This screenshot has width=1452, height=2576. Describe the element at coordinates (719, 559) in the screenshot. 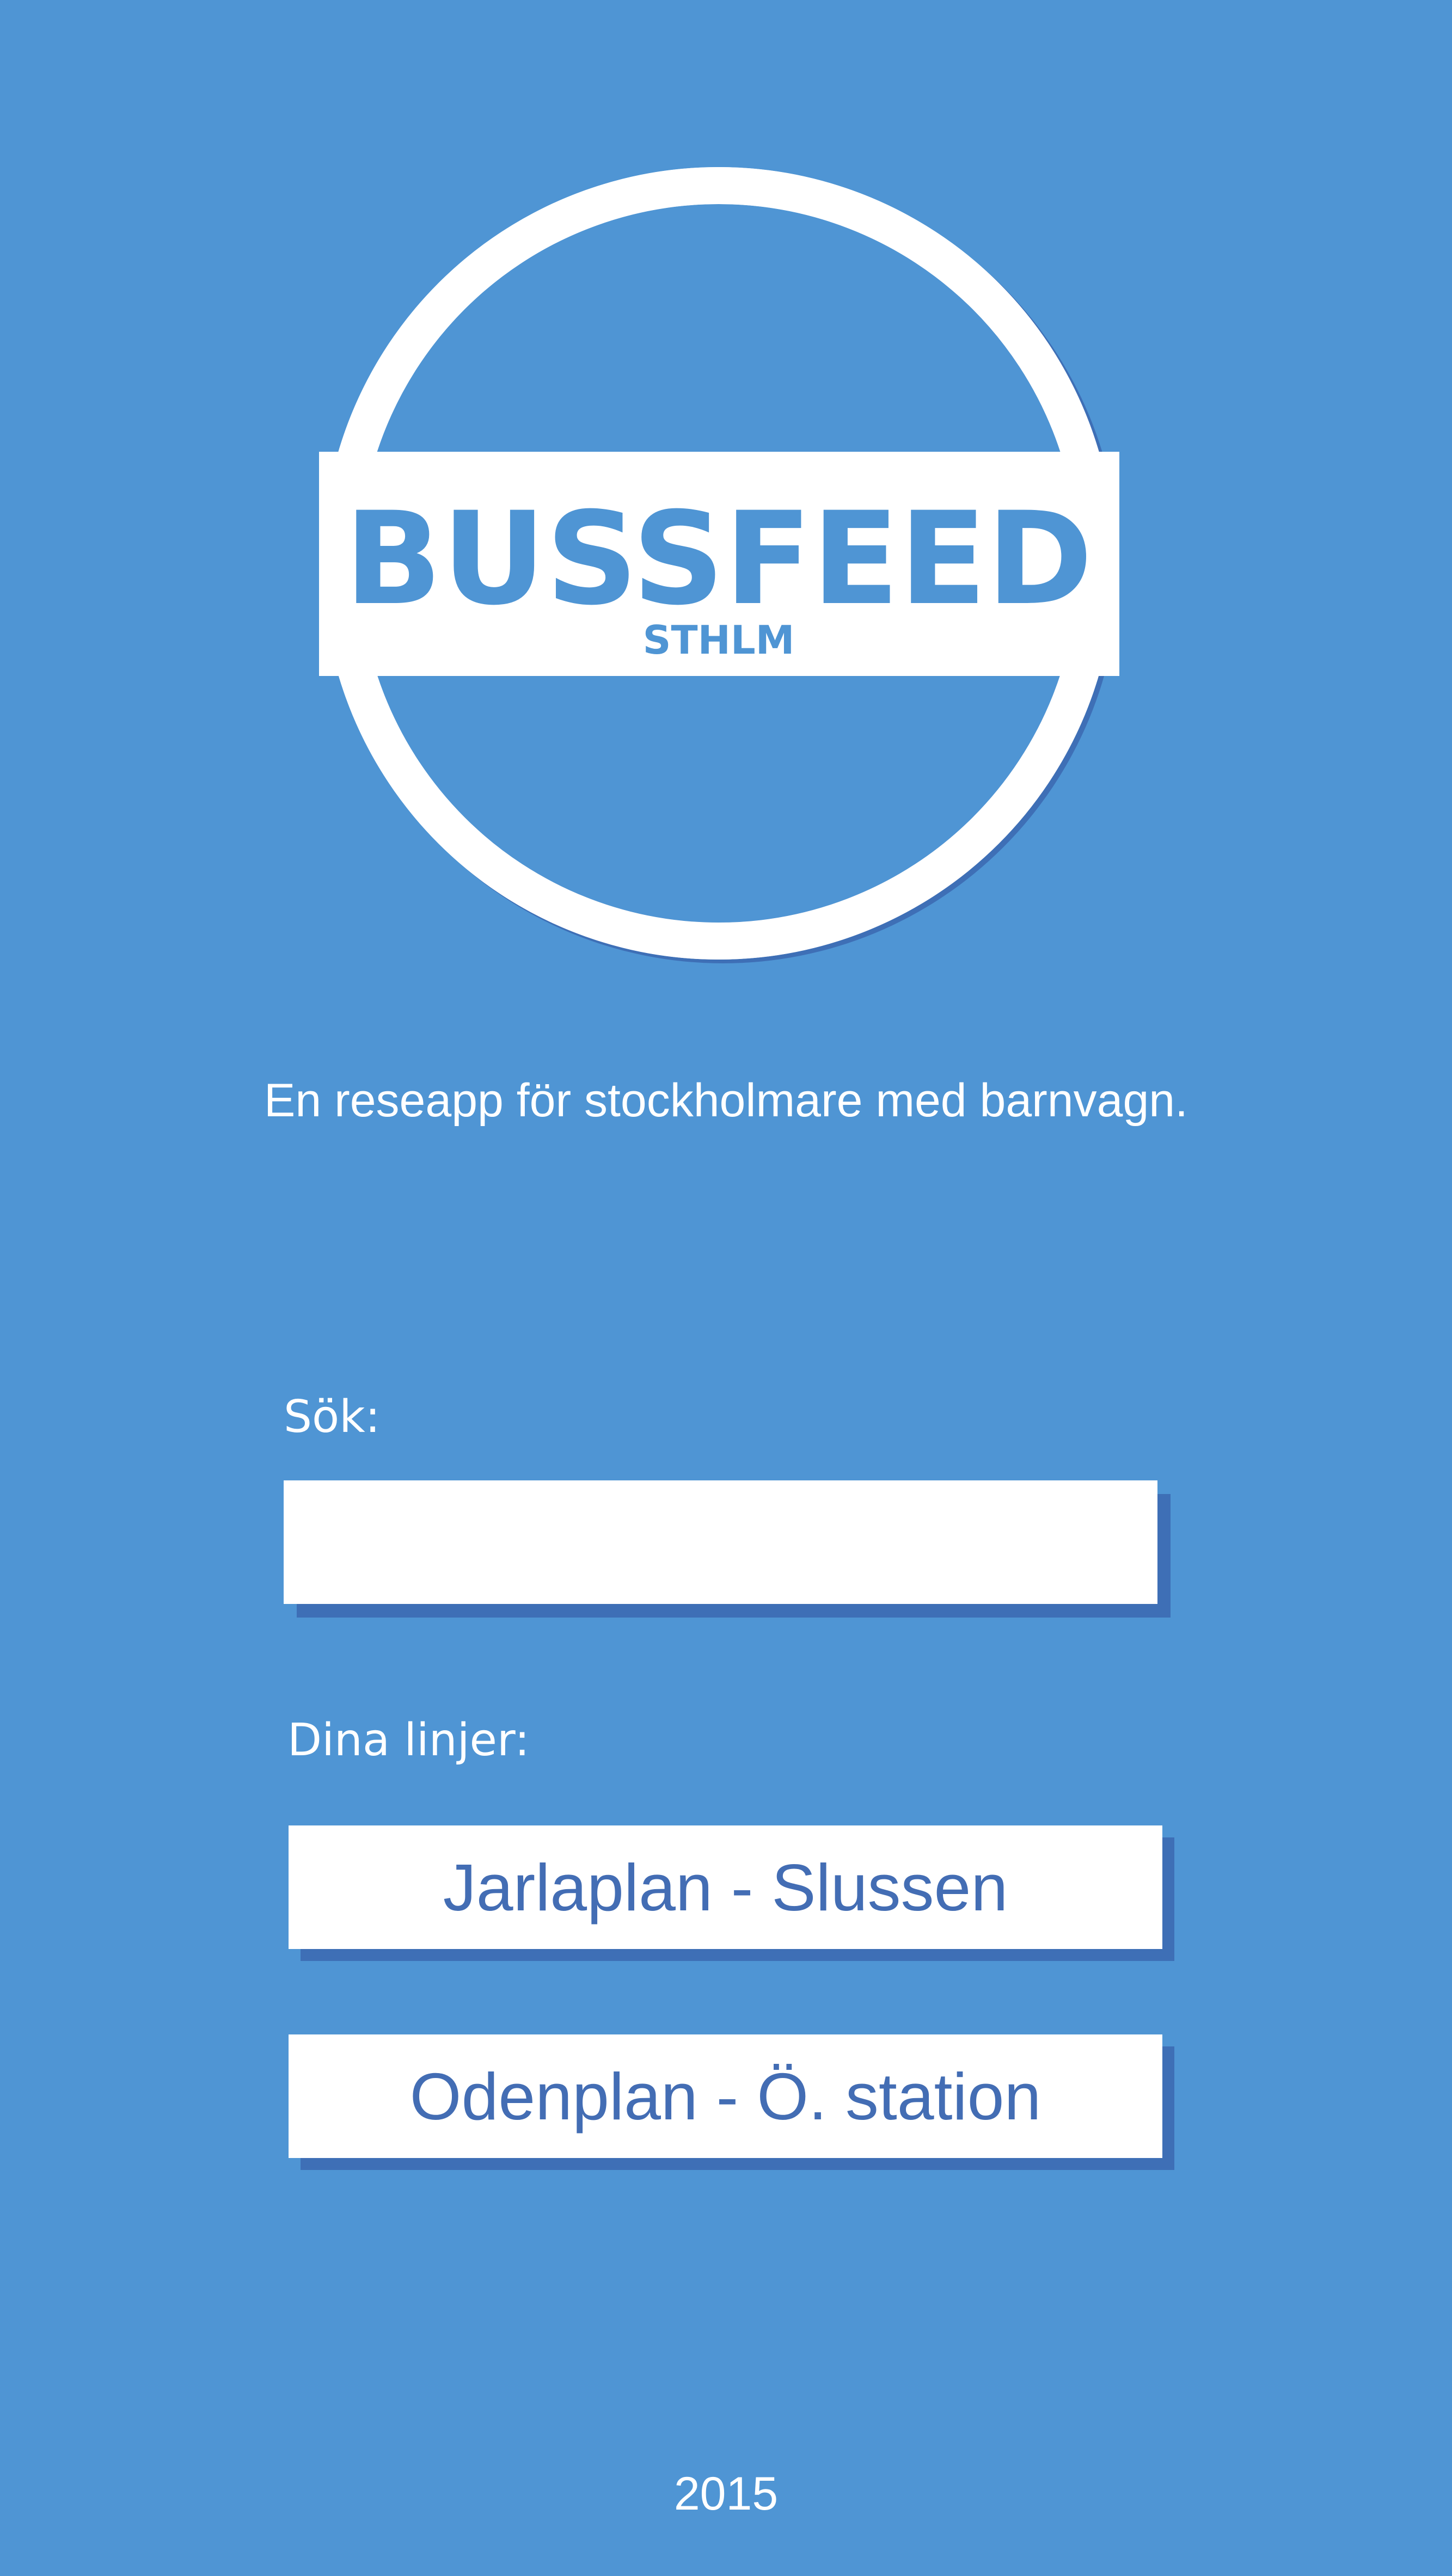

I see `logo-title: BUSSFEED` at that location.